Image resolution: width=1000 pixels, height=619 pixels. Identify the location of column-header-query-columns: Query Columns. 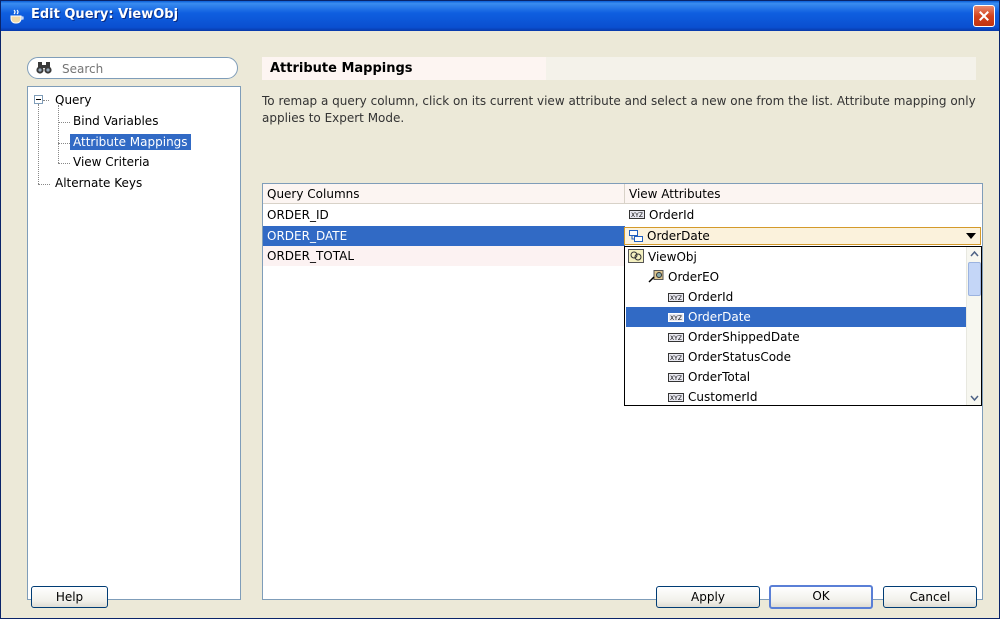
(444, 194).